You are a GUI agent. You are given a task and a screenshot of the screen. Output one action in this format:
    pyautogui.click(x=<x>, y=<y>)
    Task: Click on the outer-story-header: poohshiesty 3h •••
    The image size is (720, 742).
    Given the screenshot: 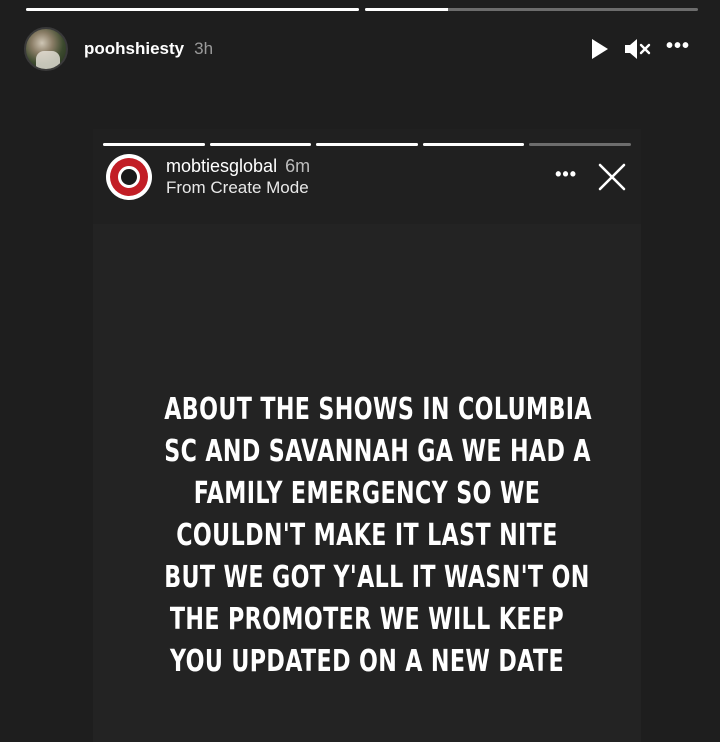 What is the action you would take?
    pyautogui.click(x=357, y=49)
    